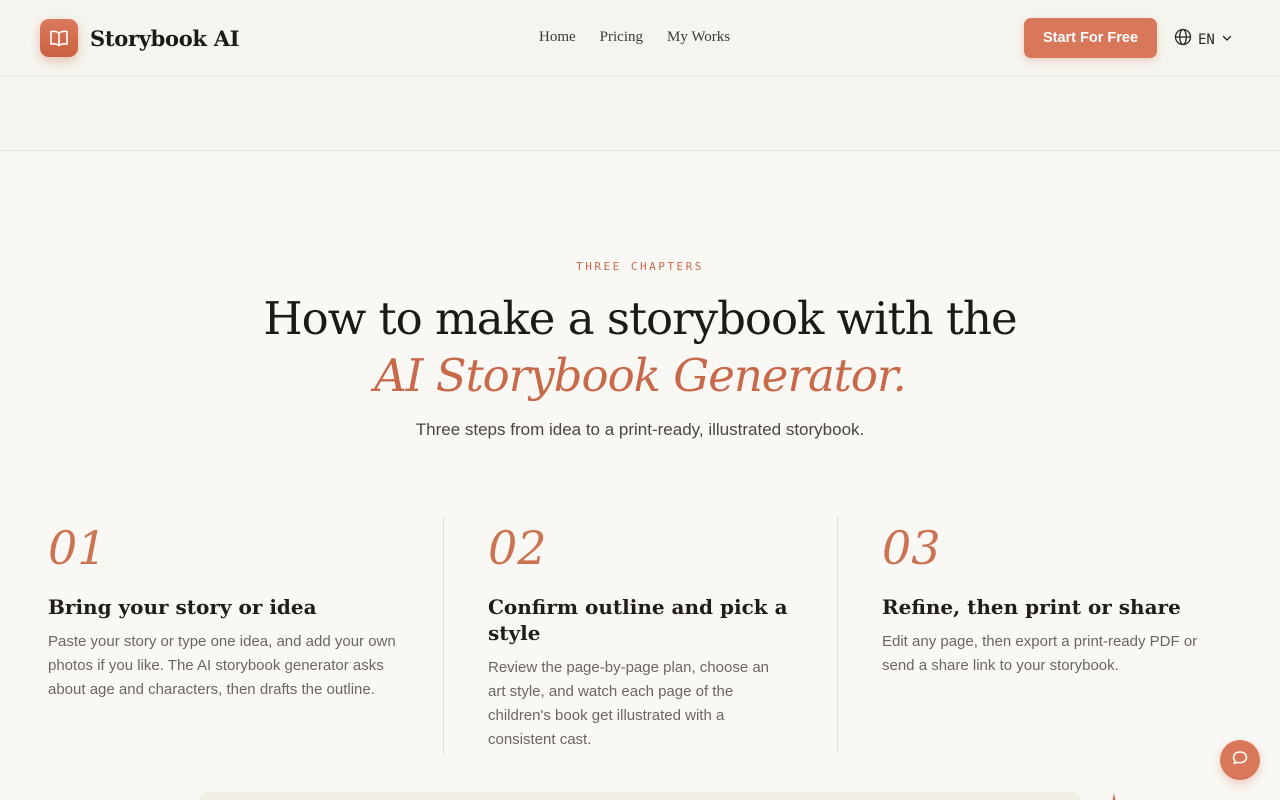 This screenshot has width=1280, height=800. What do you see at coordinates (182, 607) in the screenshot?
I see `step-title: Bring your story or idea` at bounding box center [182, 607].